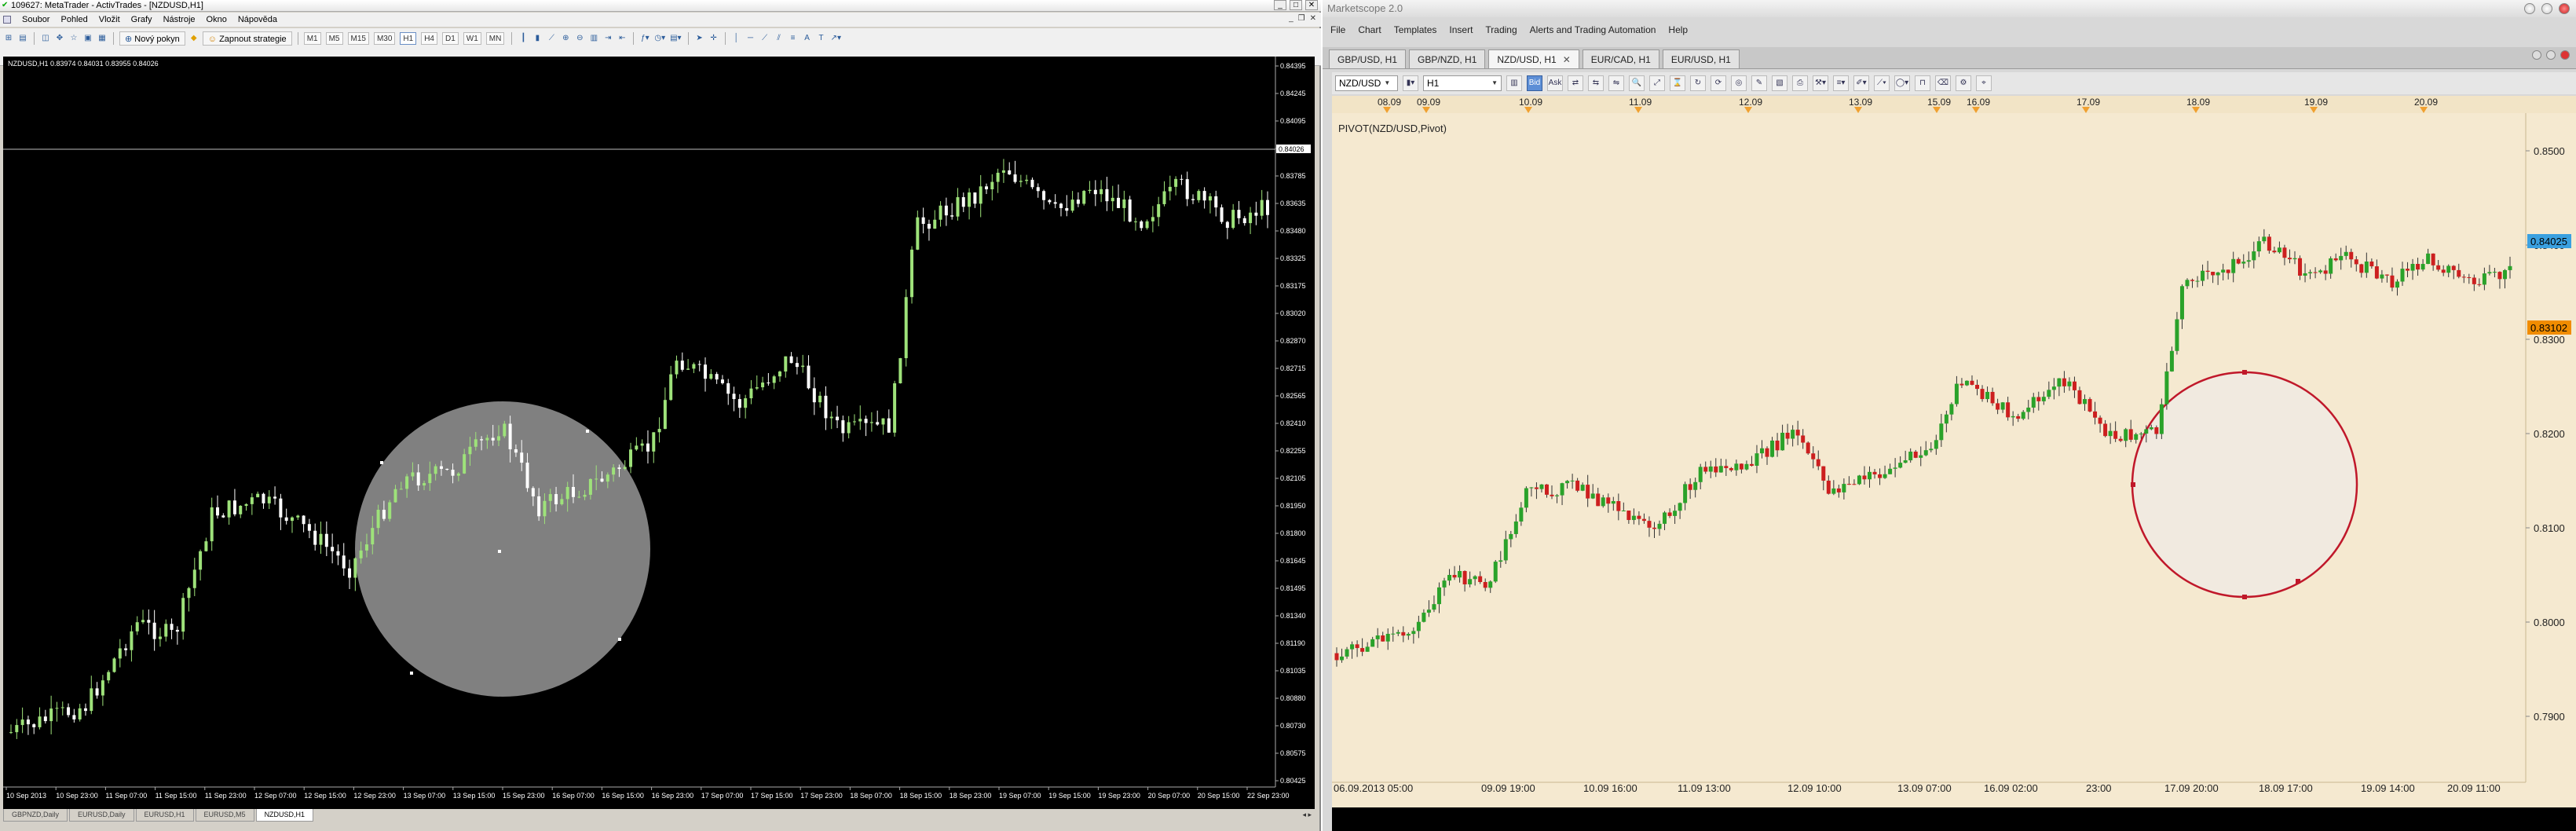 The width and height of the screenshot is (2576, 831). What do you see at coordinates (822, 38) in the screenshot?
I see `label-icon: T` at bounding box center [822, 38].